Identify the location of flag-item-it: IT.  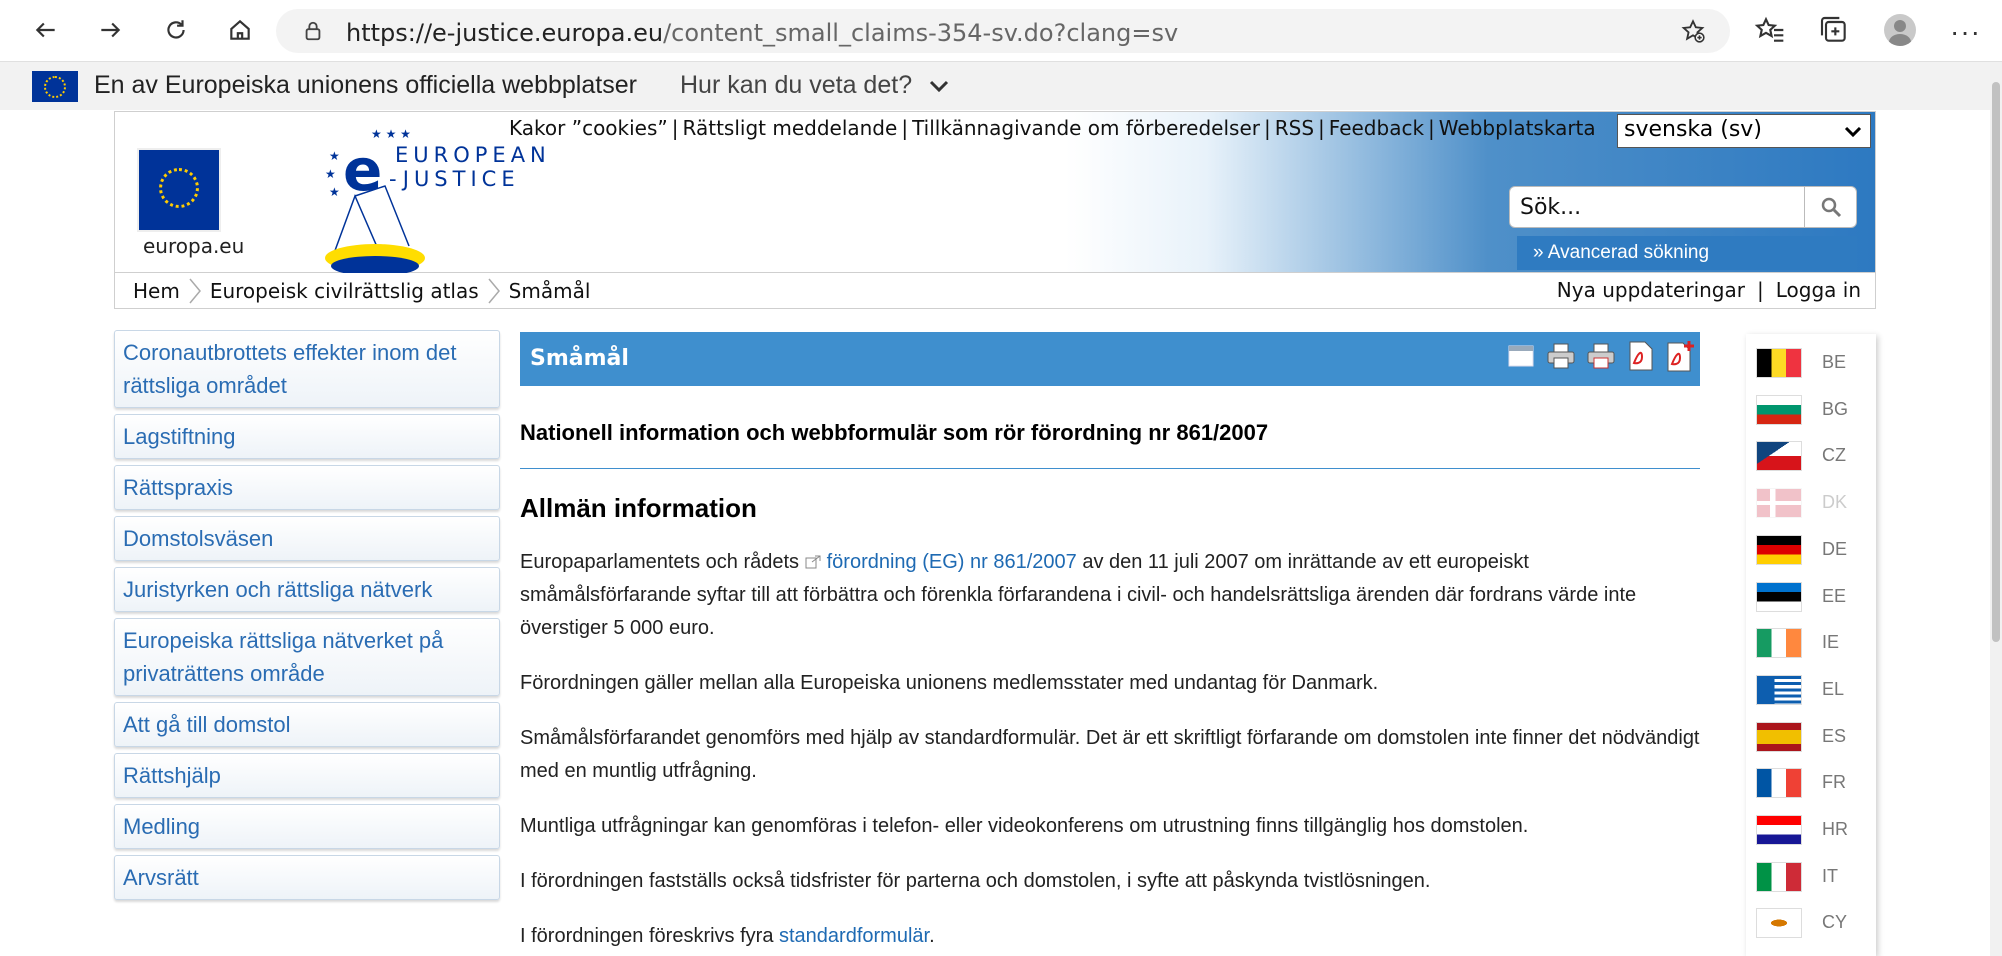
(1811, 878).